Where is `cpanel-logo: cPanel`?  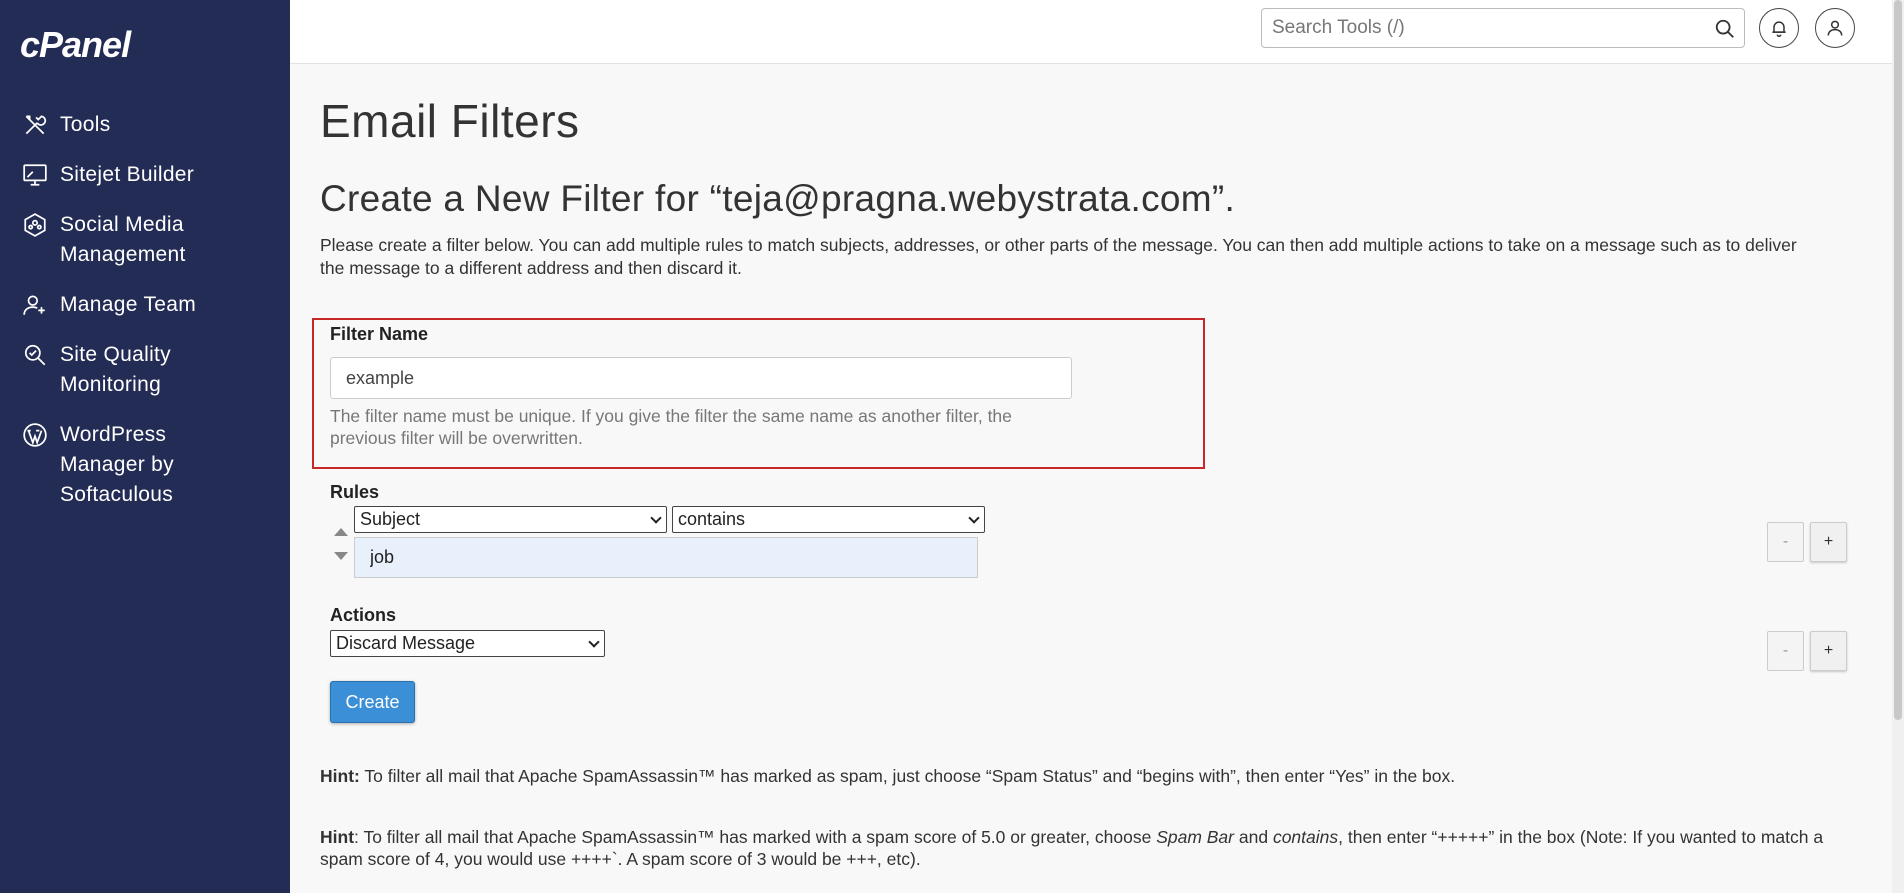
cpanel-logo: cPanel is located at coordinates (75, 45).